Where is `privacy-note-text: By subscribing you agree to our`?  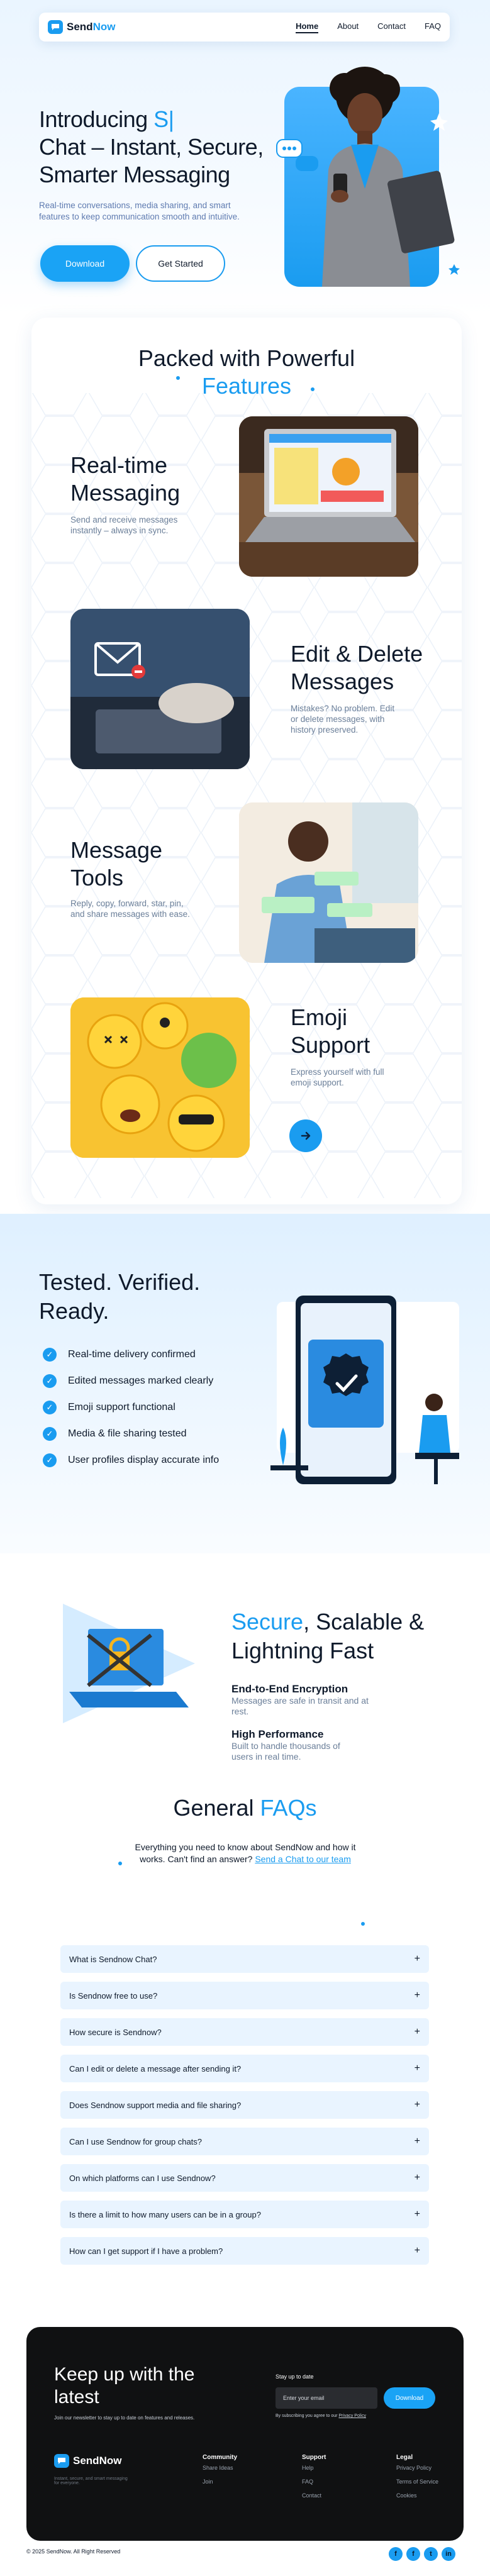
privacy-note-text: By subscribing you agree to our is located at coordinates (307, 2416).